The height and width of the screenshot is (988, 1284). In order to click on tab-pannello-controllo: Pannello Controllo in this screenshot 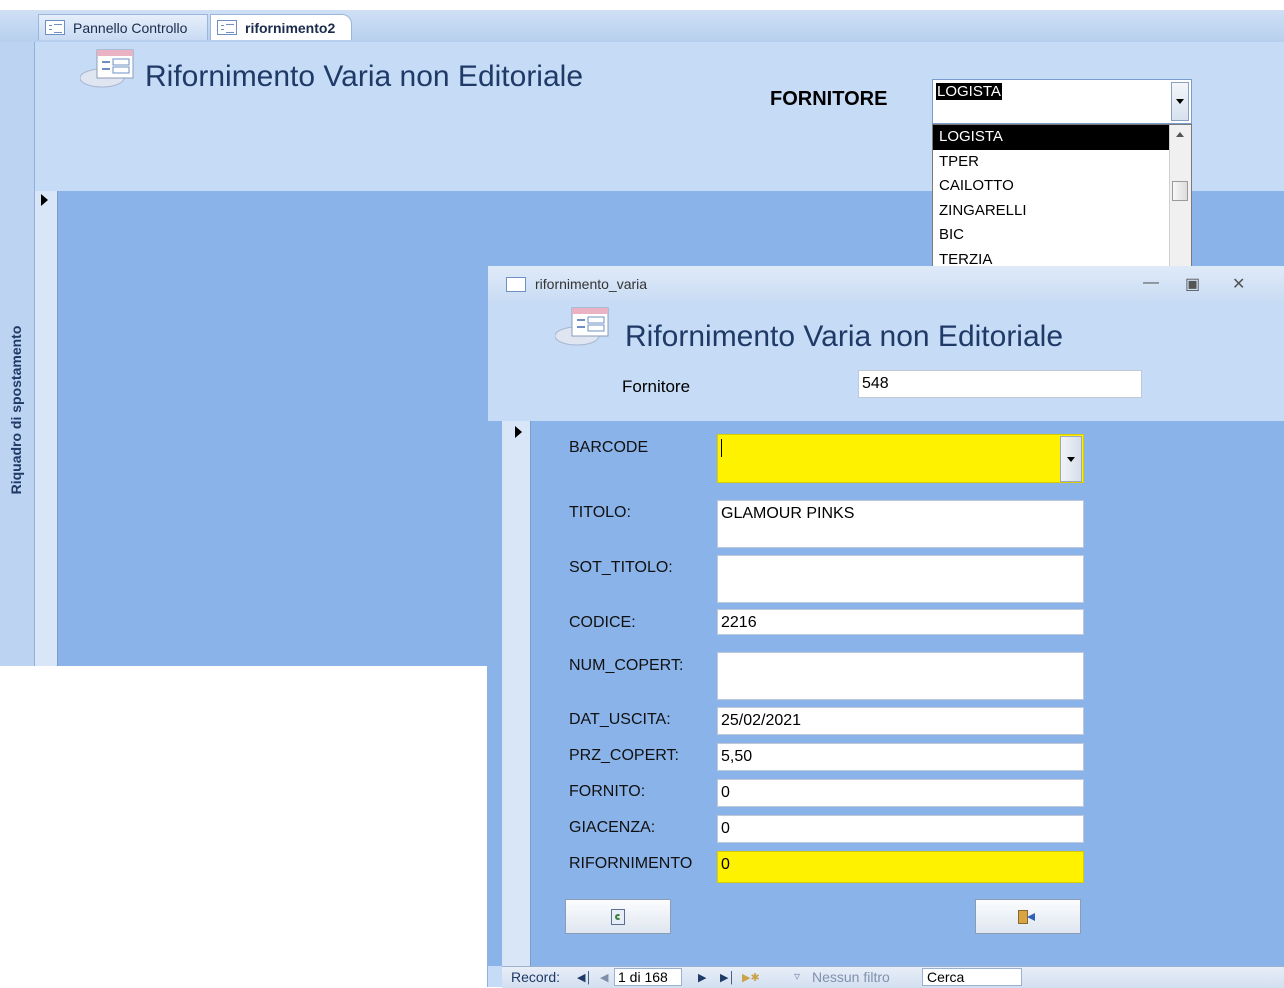, I will do `click(123, 27)`.